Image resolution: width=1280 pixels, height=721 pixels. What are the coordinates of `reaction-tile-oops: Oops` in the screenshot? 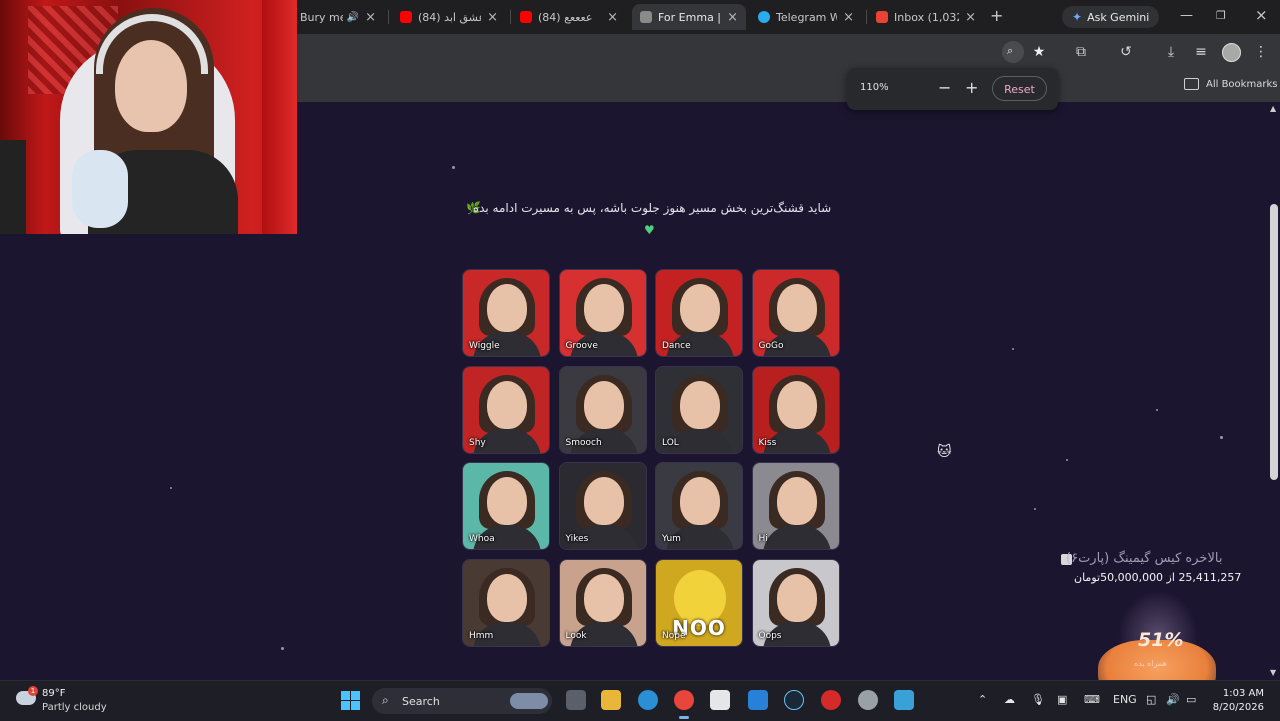 It's located at (795, 602).